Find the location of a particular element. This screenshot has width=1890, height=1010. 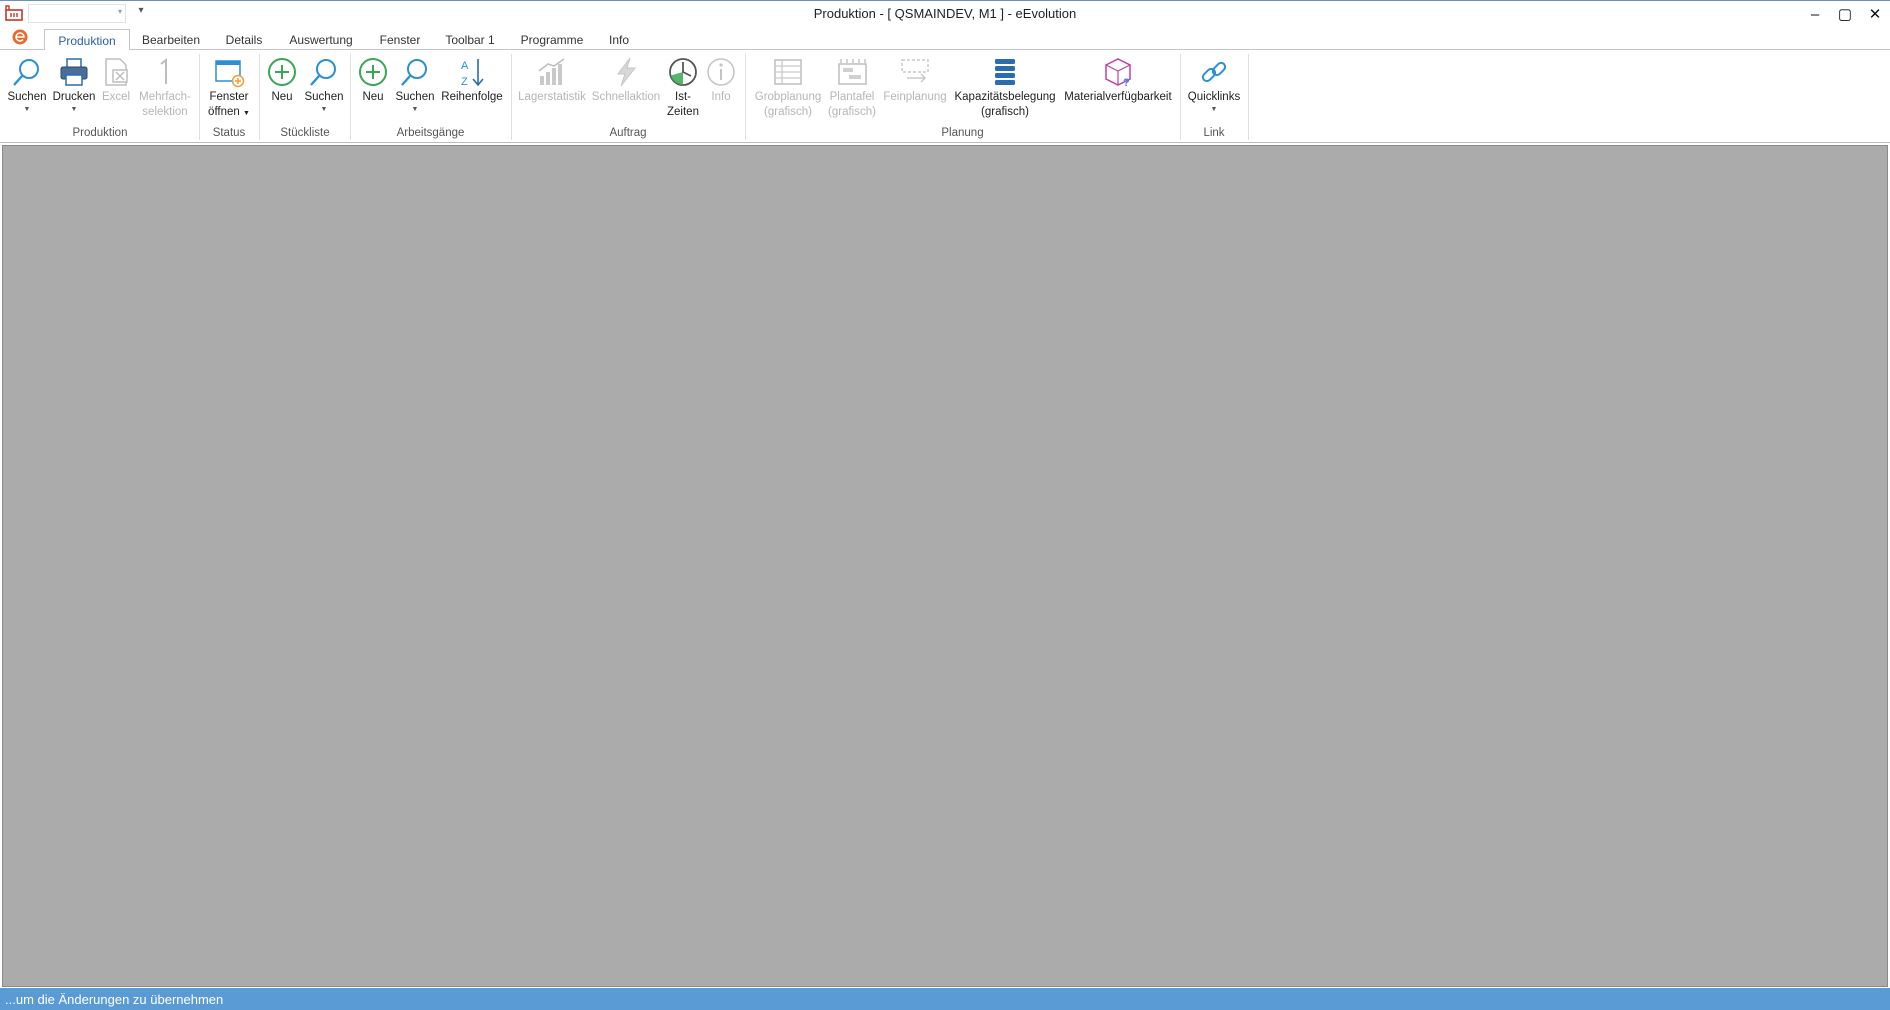

stueckliste-suchen-button: Suchen ▼ is located at coordinates (324, 85).